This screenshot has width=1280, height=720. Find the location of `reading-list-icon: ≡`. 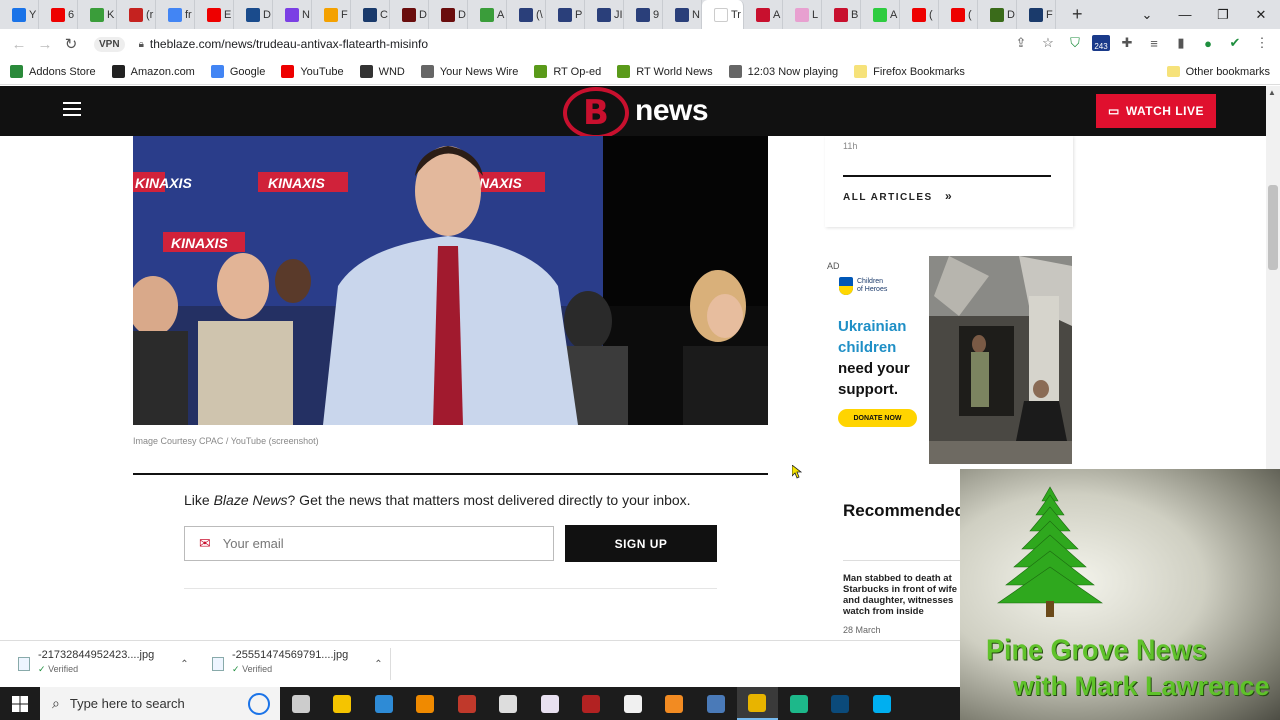

reading-list-icon: ≡ is located at coordinates (1154, 43).